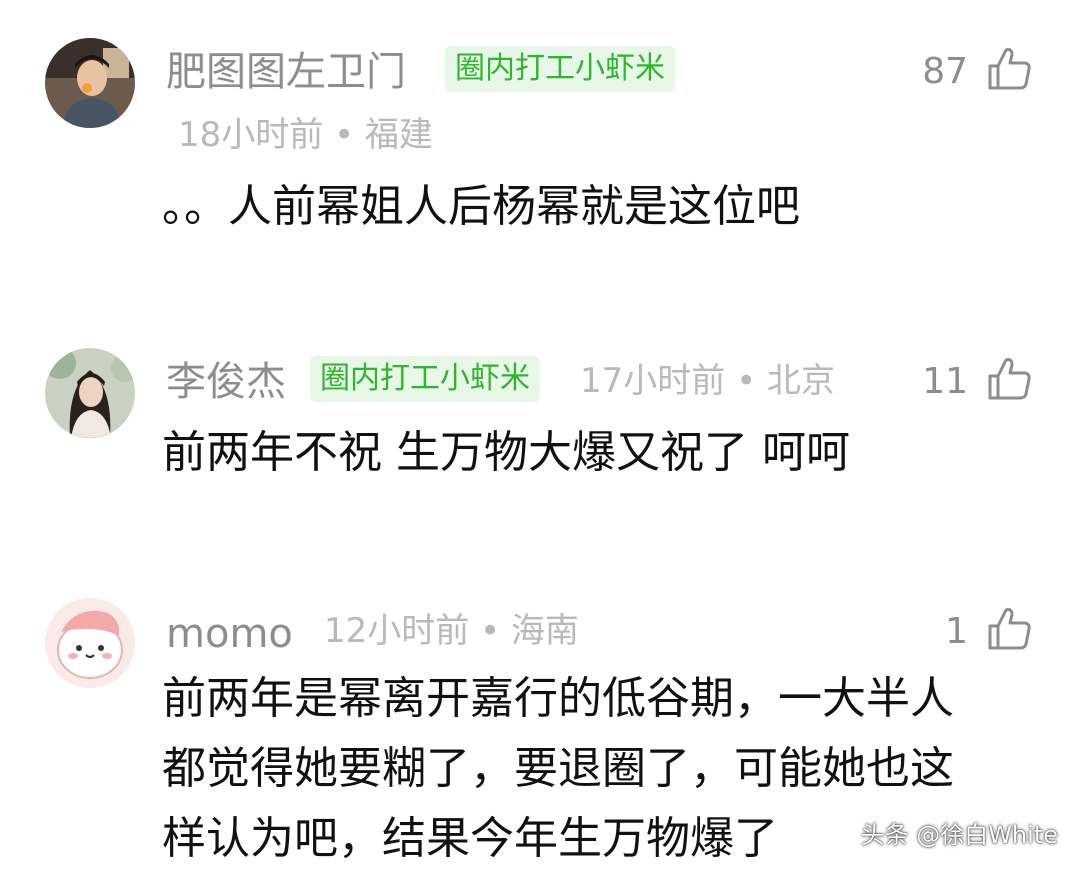  I want to click on comment-text-line: 。。人前幂姐人后杨幂就是这位吧, so click(481, 206).